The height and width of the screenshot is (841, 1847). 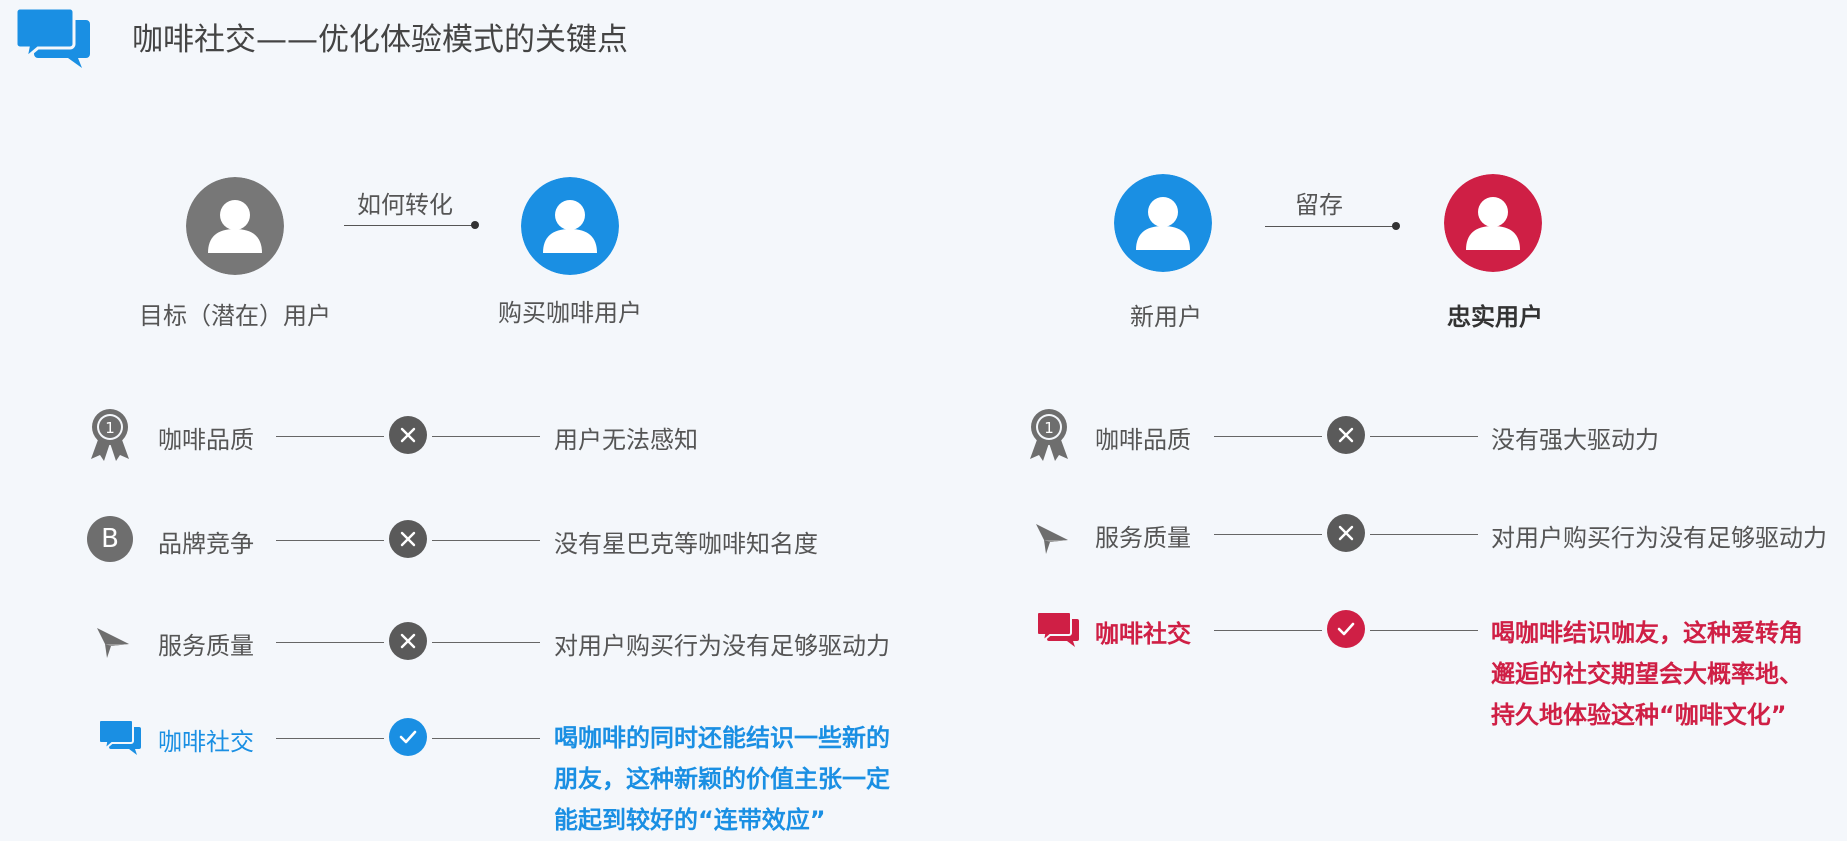 I want to click on brand-b-icon: B, so click(x=110, y=539).